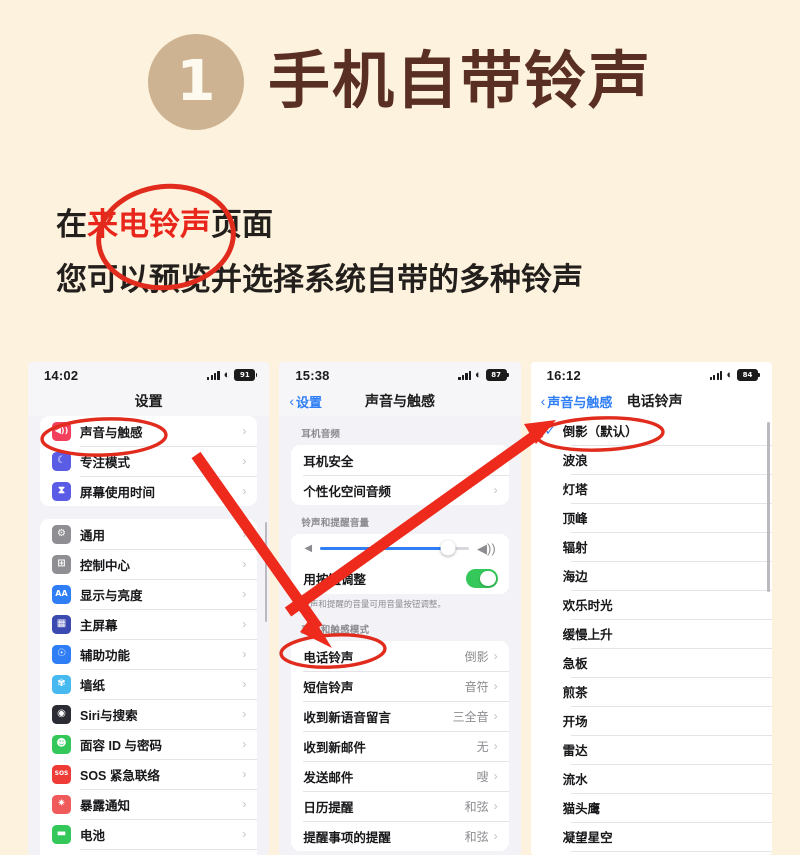  I want to click on step-number: 1, so click(196, 81).